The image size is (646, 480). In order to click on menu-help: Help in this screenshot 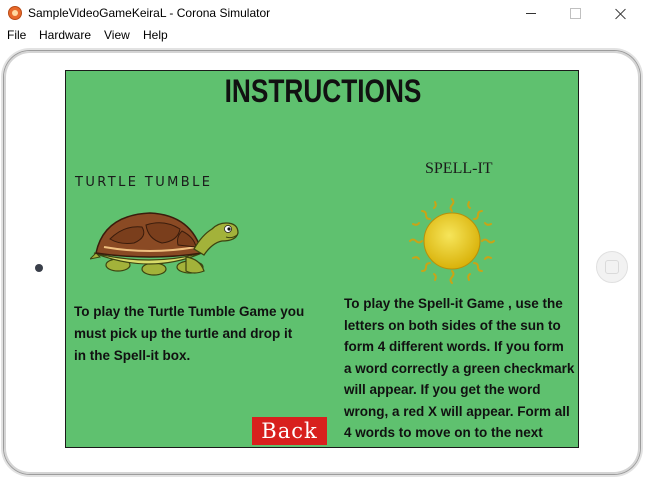, I will do `click(155, 35)`.